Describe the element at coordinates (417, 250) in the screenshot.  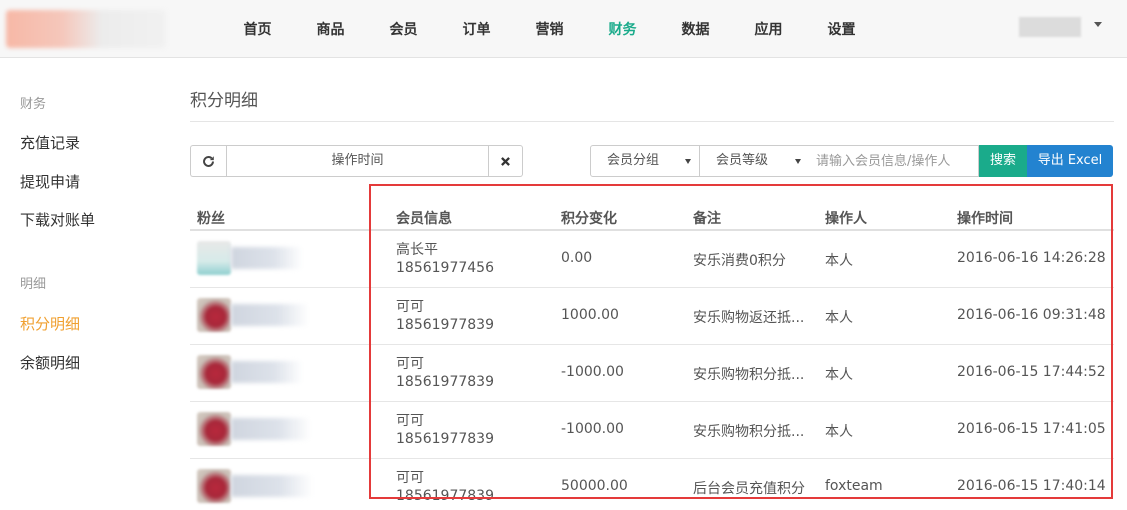
I see `member-name: 高长平` at that location.